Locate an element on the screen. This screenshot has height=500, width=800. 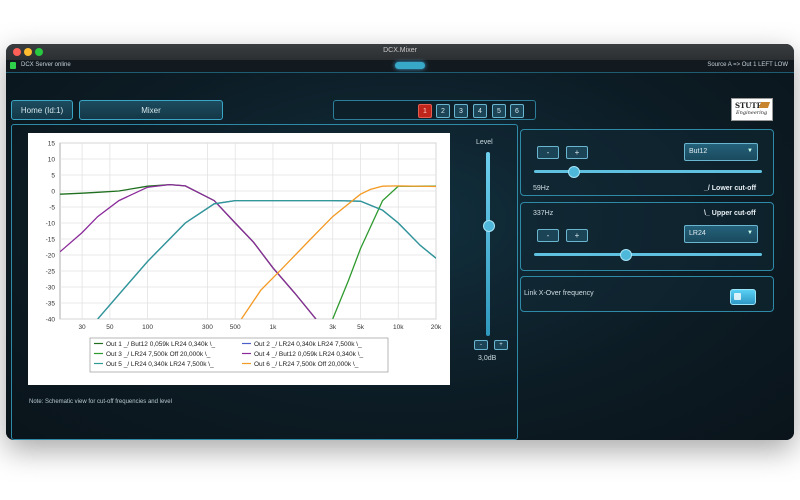
legend-label: Out 1 _/ But12 0,059k LR24 0,340k \_ is located at coordinates (161, 344).